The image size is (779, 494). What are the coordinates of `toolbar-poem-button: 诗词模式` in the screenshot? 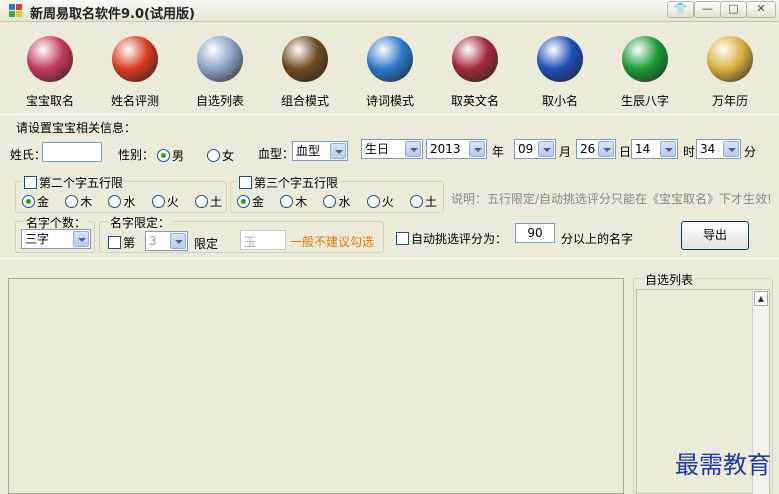 It's located at (390, 72).